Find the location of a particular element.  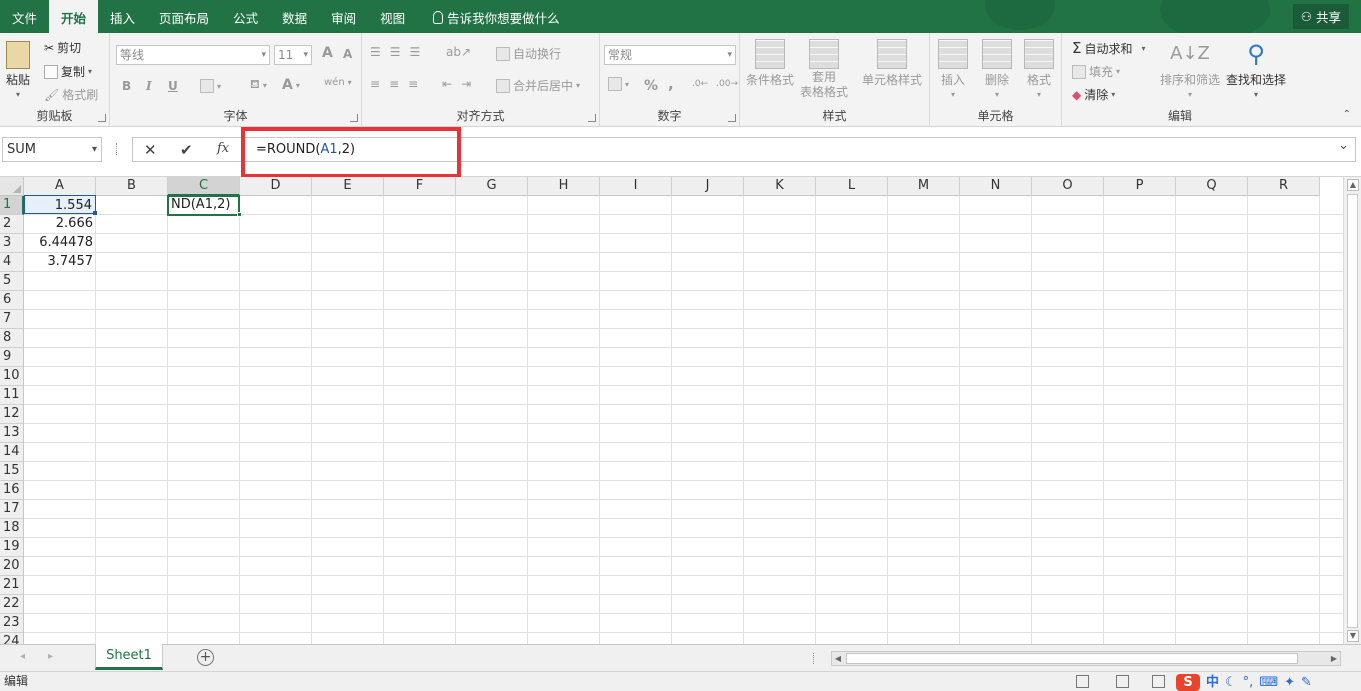

tab-home: 开始 is located at coordinates (74, 16).